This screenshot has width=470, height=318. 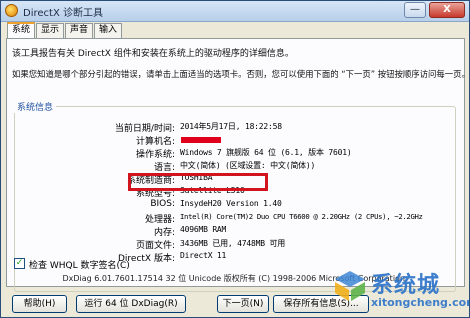 What do you see at coordinates (248, 165) in the screenshot?
I see `language-value: 中文(简体) (区域设置: 中文(简体))` at bounding box center [248, 165].